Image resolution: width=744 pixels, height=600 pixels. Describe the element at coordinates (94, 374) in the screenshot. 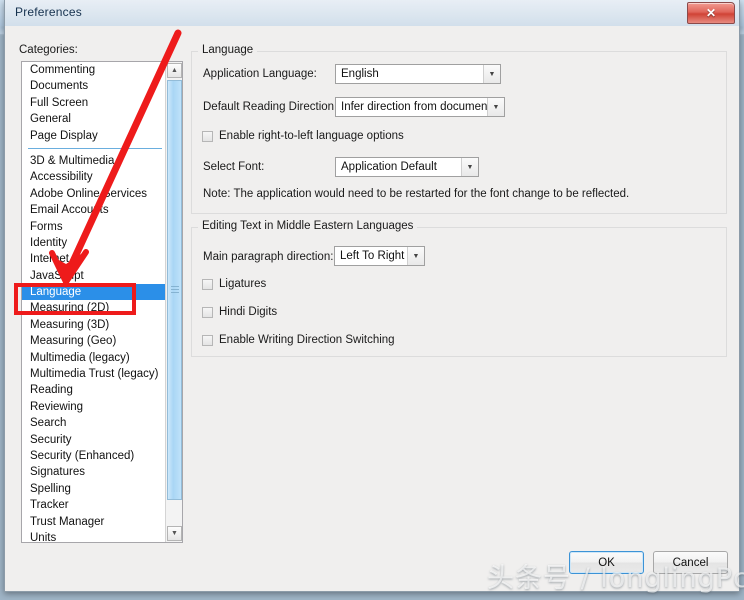

I see `sidebar-item-multimedia-trust-legacy: Multimedia Trust (legacy)` at that location.